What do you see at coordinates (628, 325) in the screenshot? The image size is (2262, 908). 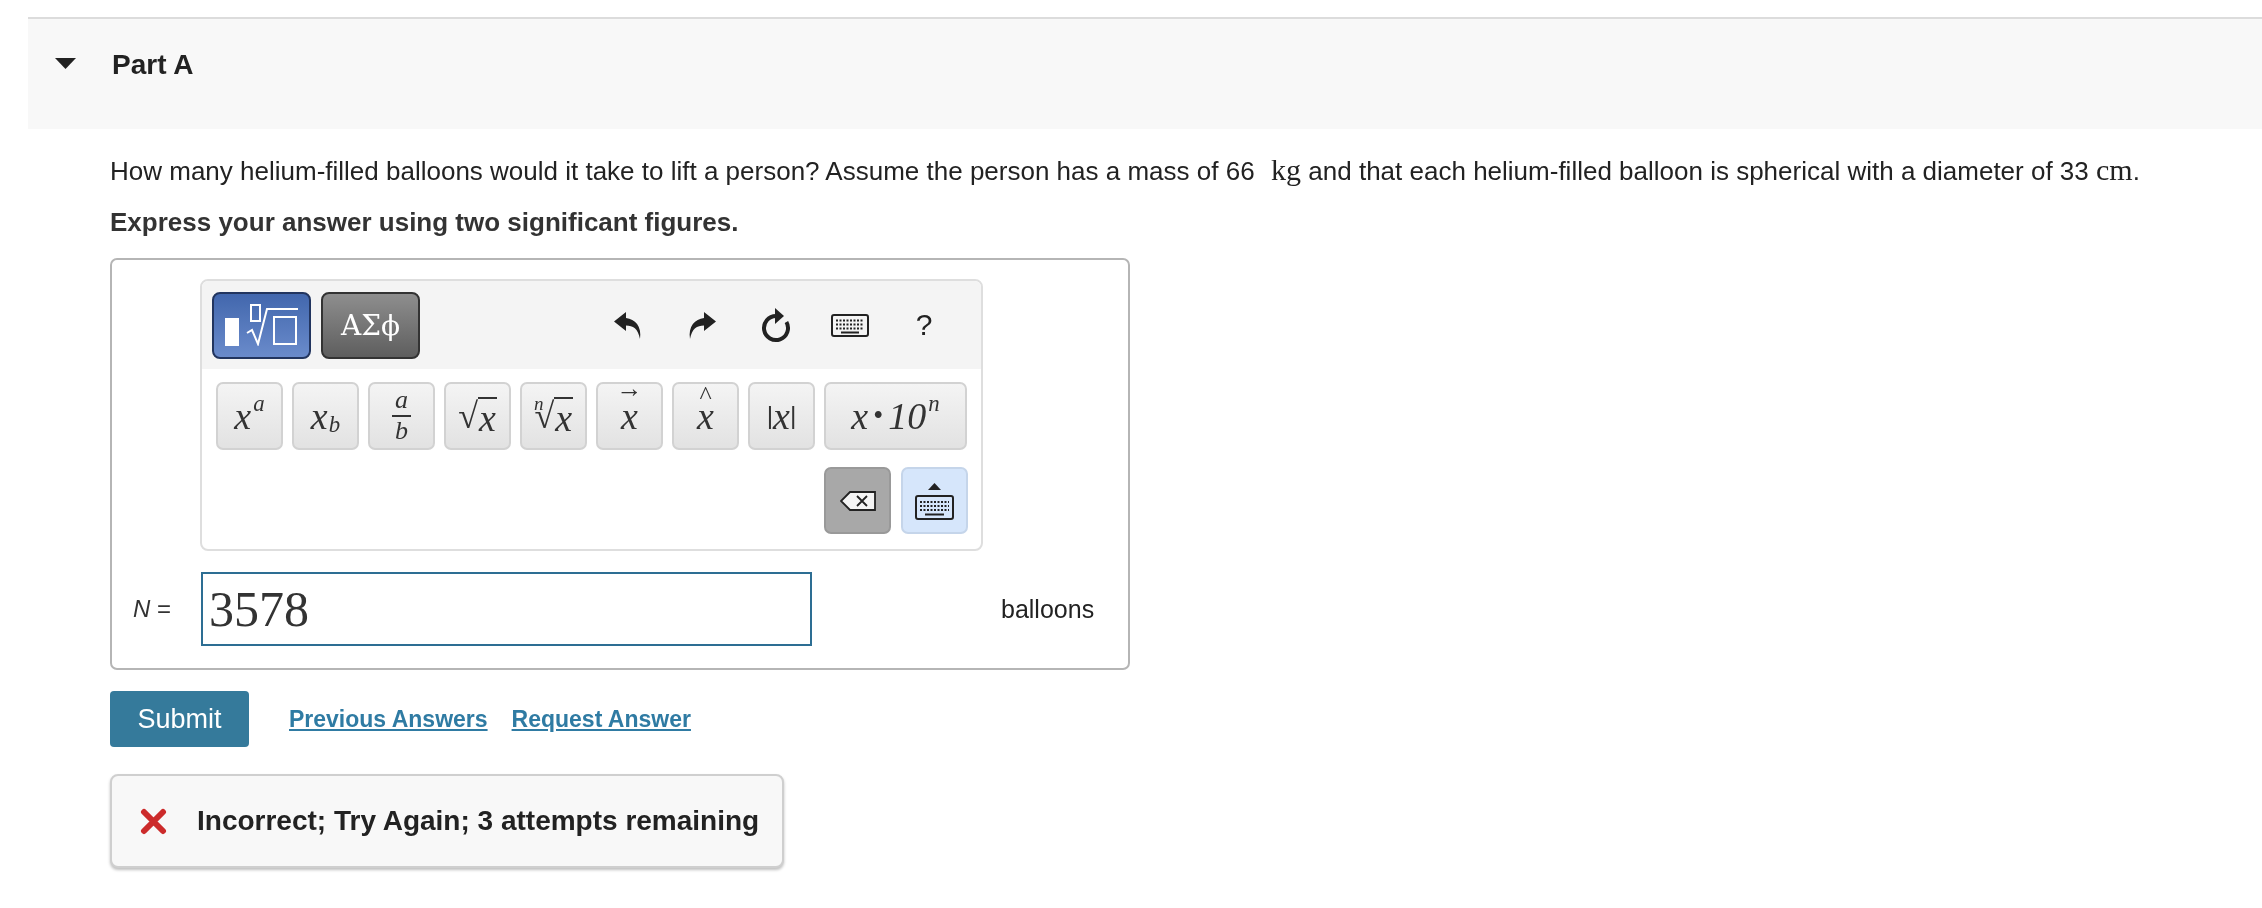 I see `undo-icon` at bounding box center [628, 325].